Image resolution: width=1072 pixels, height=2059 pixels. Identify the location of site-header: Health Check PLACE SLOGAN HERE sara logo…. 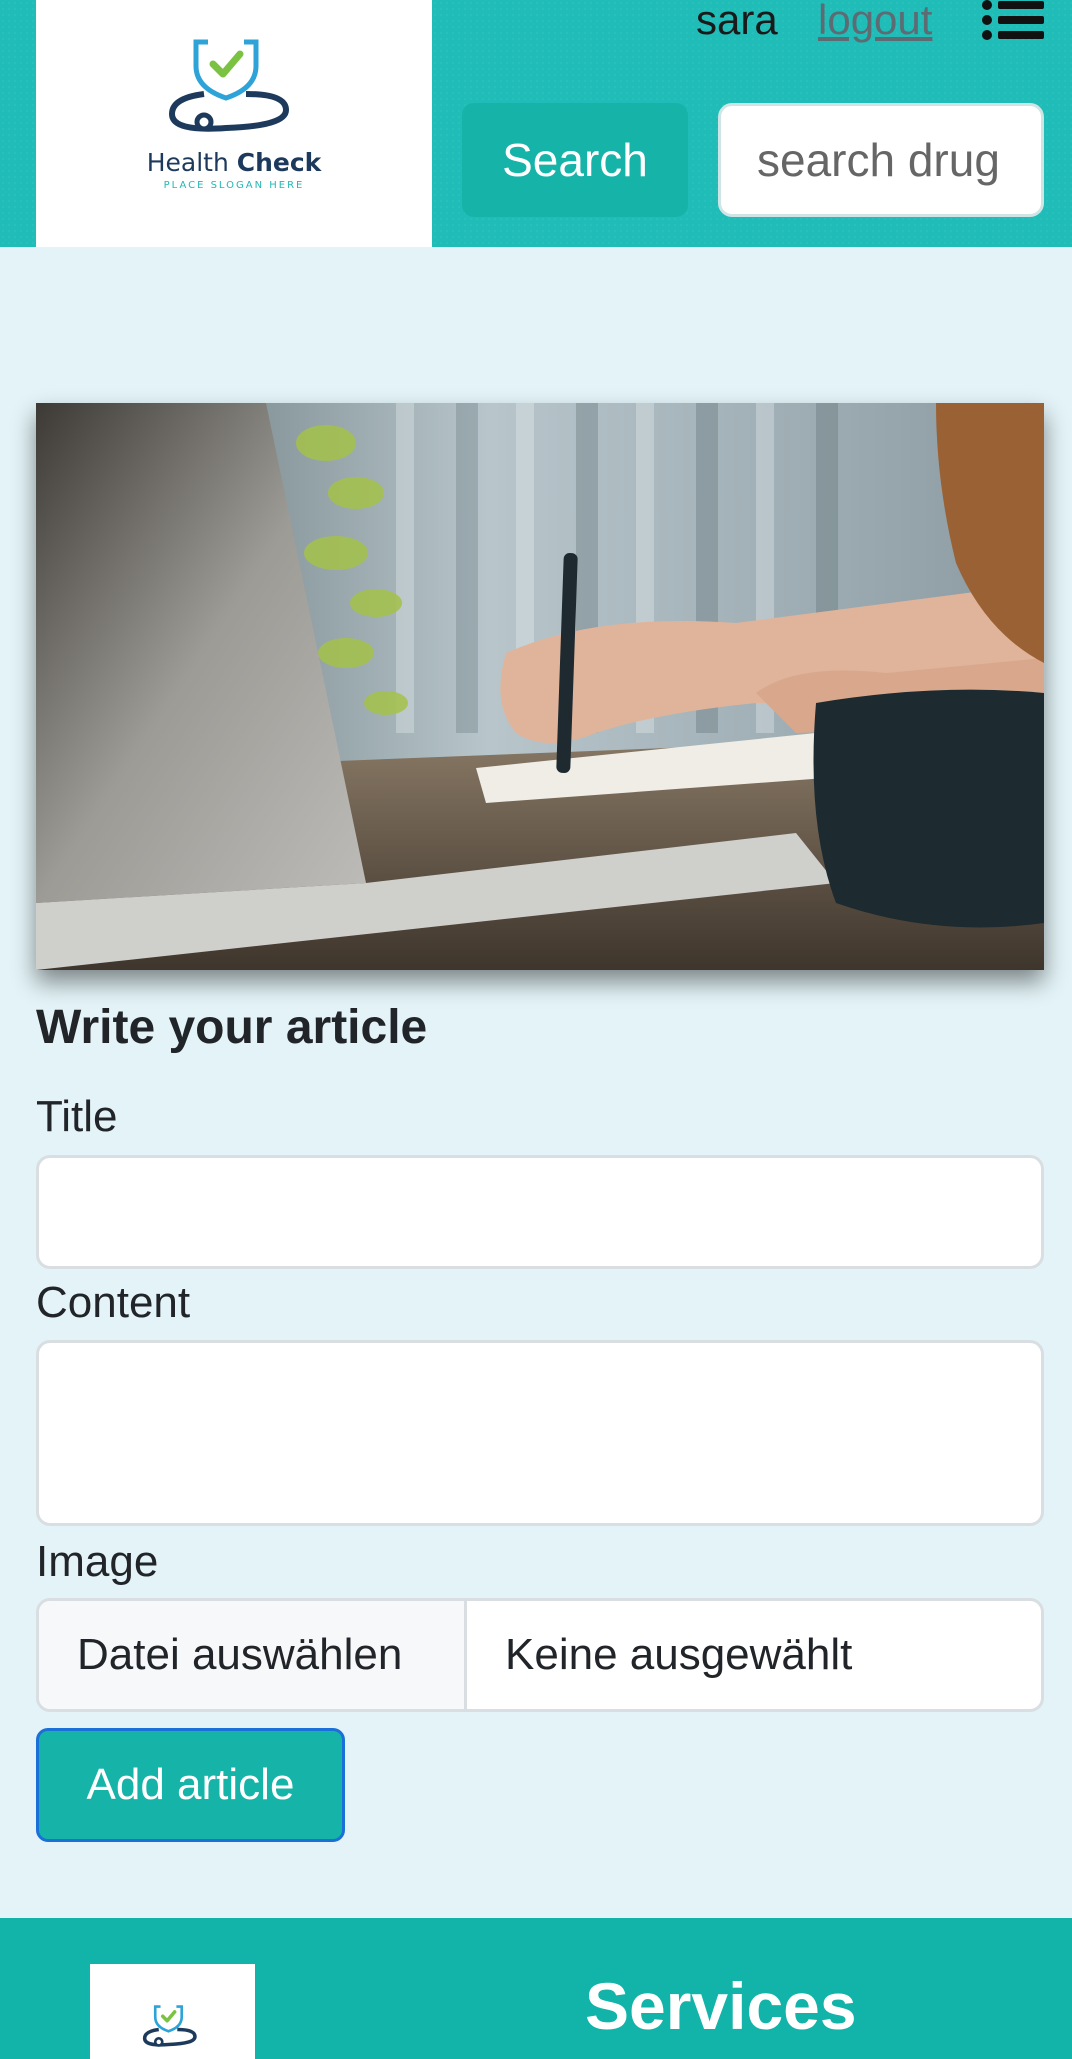
(536, 123).